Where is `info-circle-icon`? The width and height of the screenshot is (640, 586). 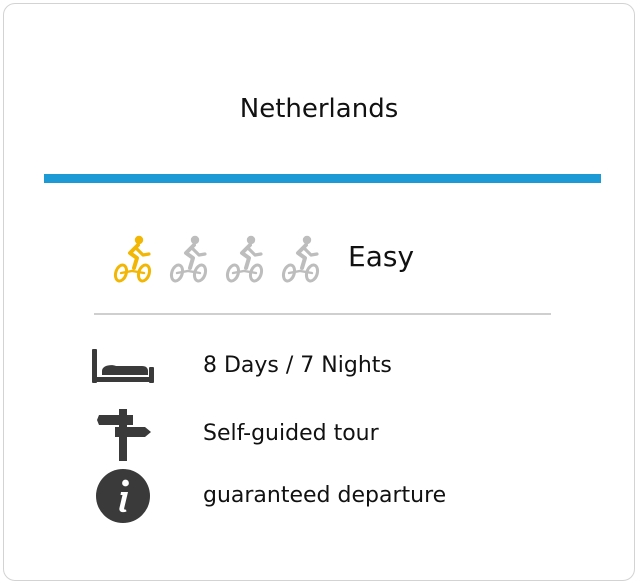 info-circle-icon is located at coordinates (123, 496).